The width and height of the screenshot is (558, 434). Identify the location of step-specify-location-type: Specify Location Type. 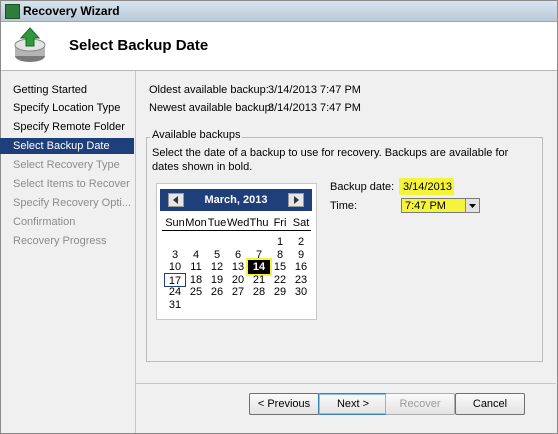
(67, 108).